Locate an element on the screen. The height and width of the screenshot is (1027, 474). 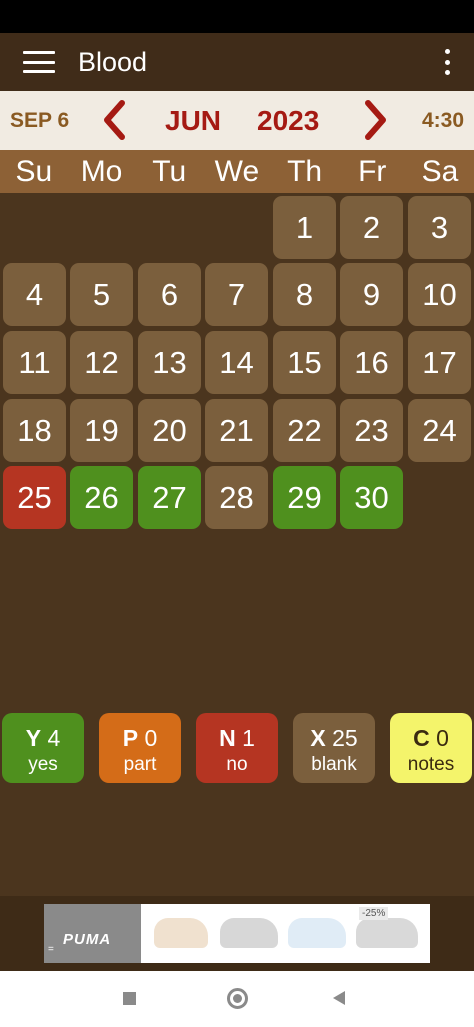
summary-count: 4 is located at coordinates (54, 738).